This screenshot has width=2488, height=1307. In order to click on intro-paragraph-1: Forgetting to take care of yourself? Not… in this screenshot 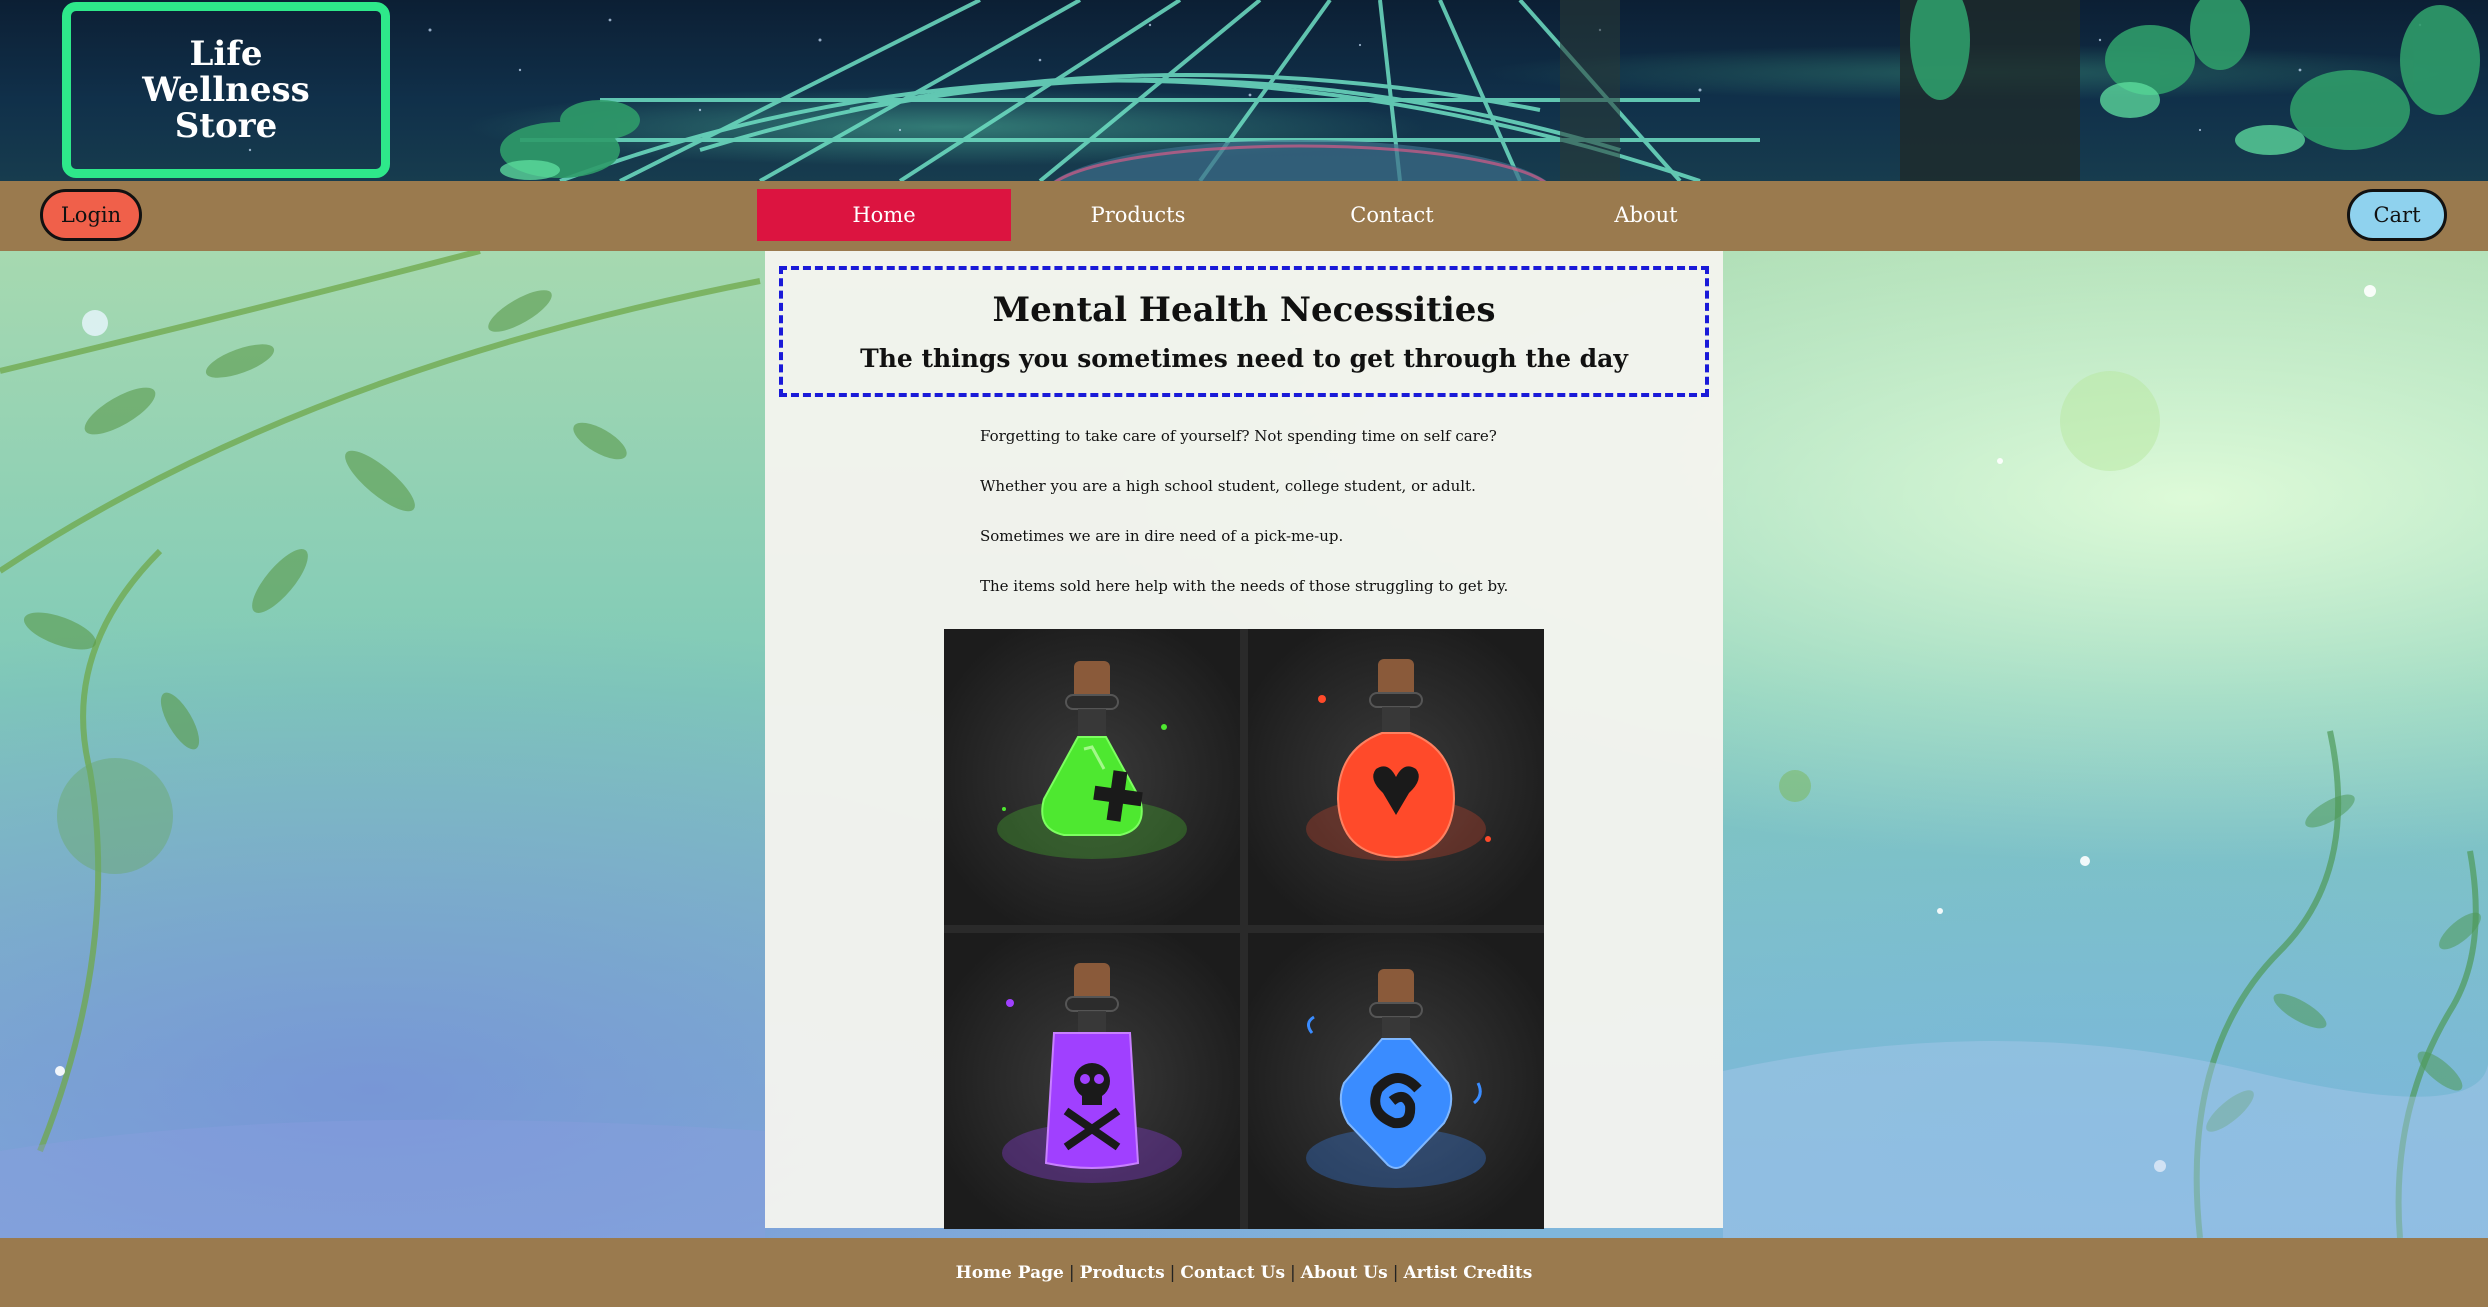, I will do `click(1238, 436)`.